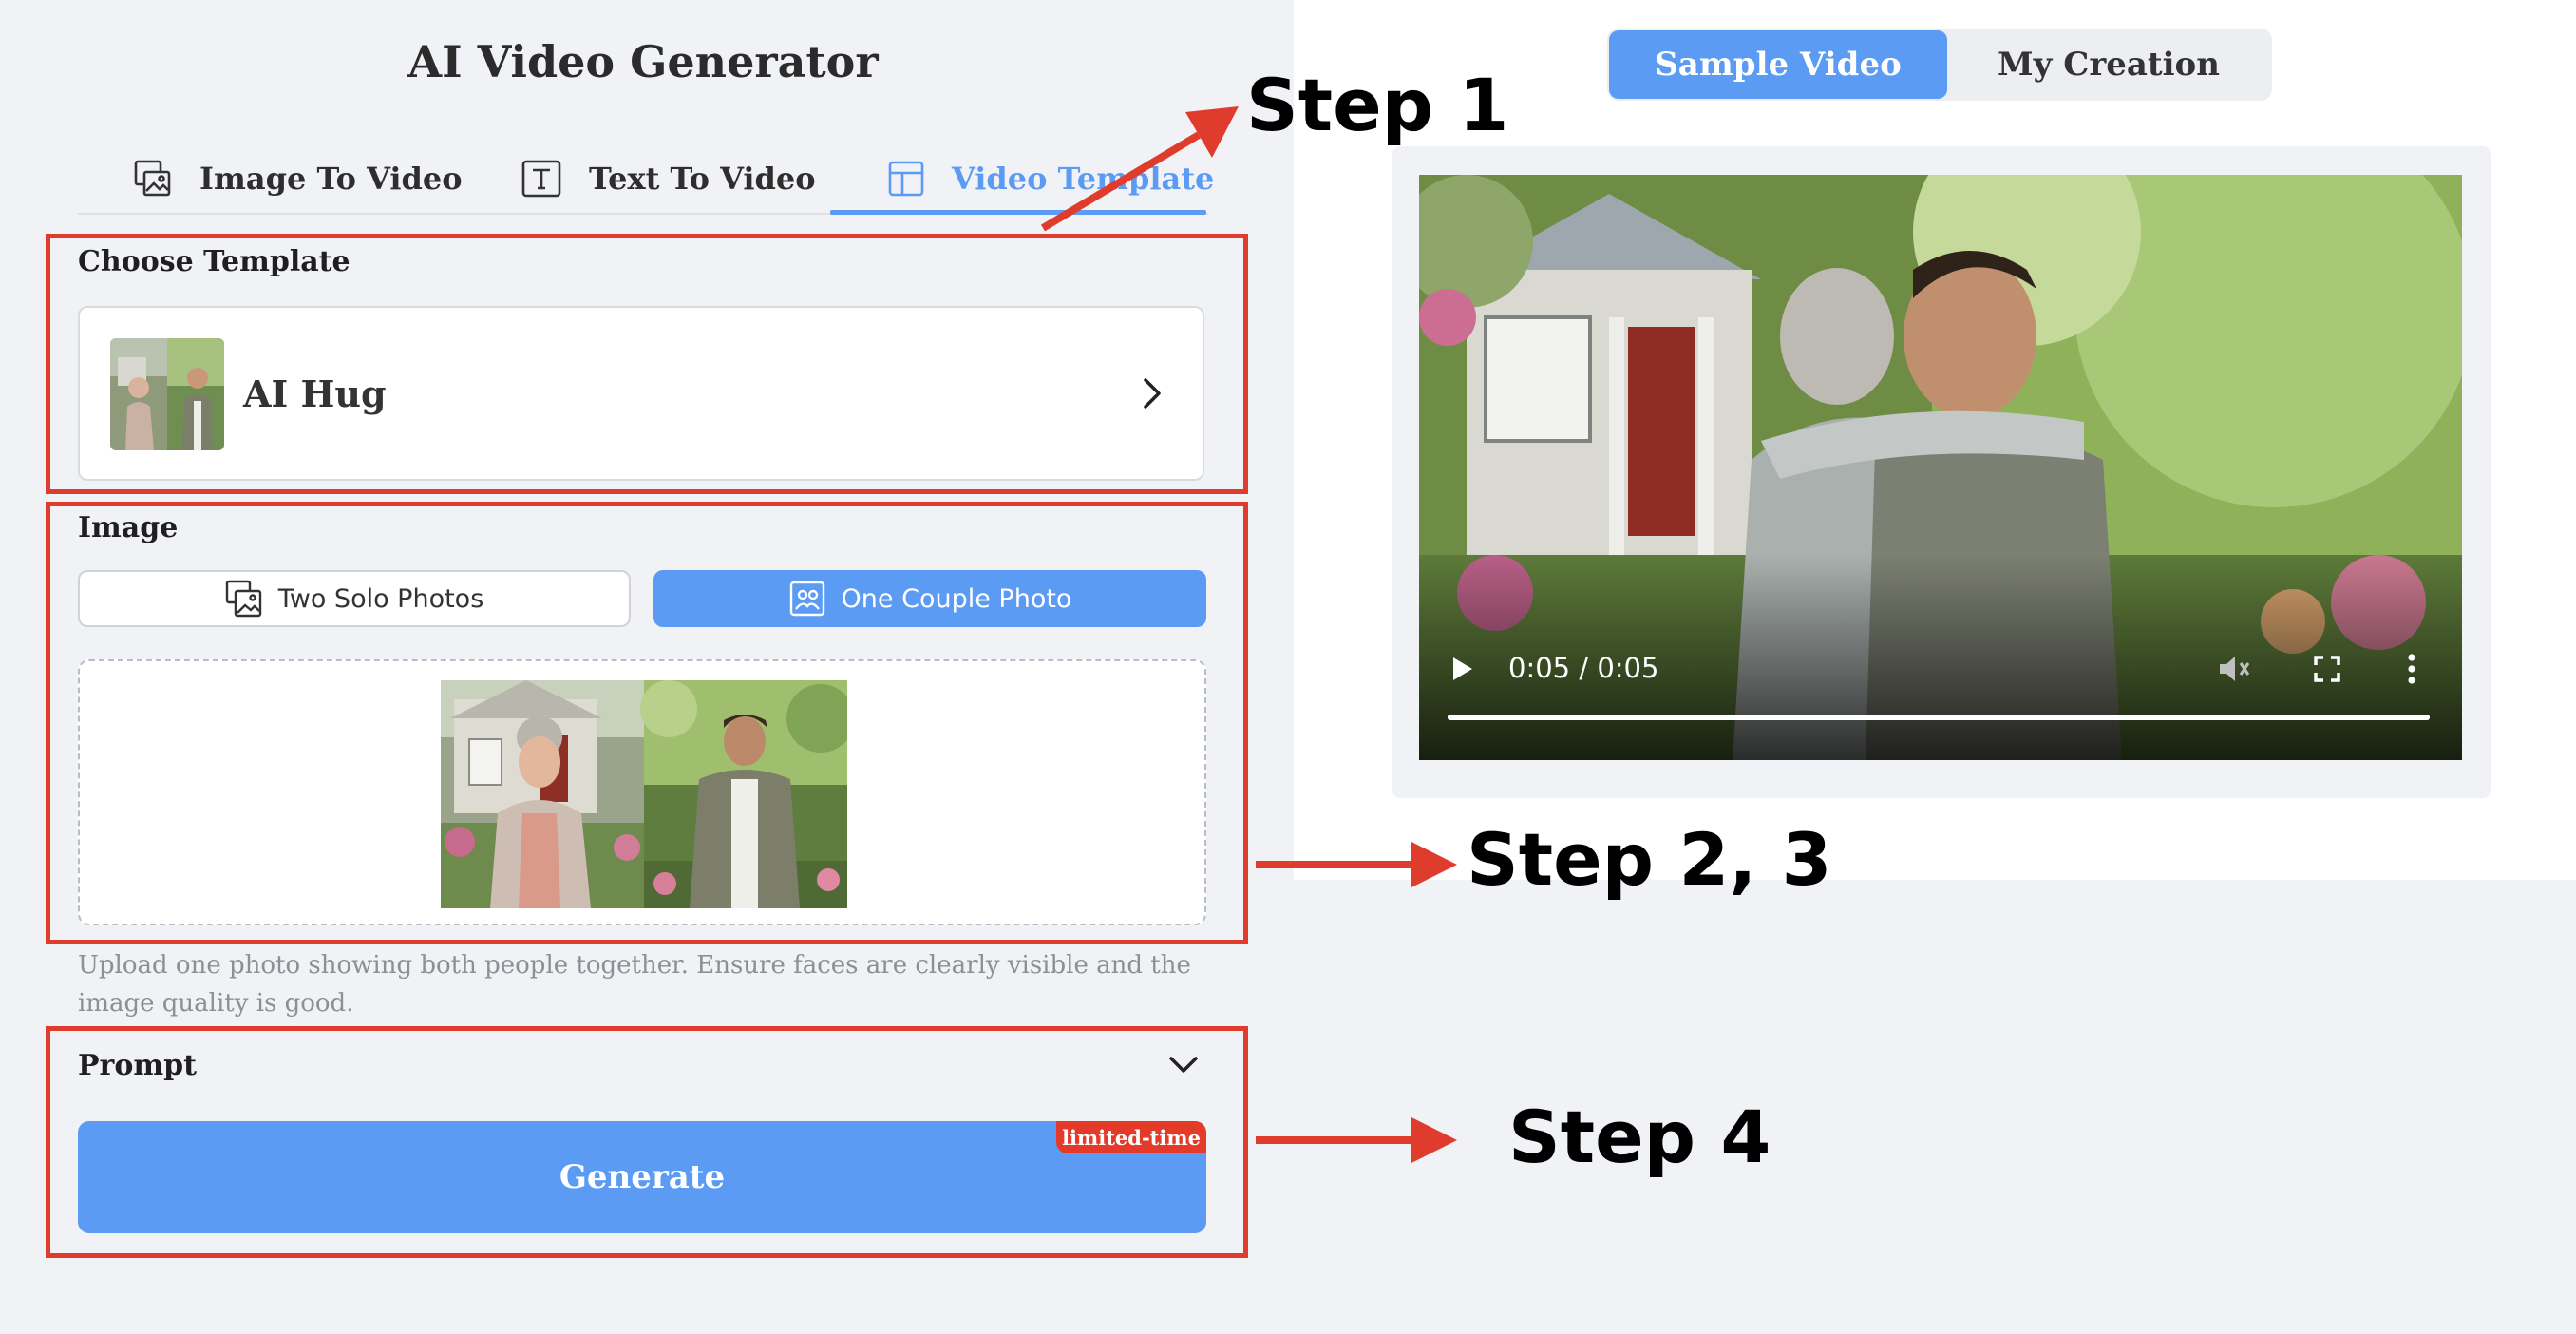 The image size is (2576, 1334). Describe the element at coordinates (1377, 105) in the screenshot. I see `step1-annotation: Step 1` at that location.